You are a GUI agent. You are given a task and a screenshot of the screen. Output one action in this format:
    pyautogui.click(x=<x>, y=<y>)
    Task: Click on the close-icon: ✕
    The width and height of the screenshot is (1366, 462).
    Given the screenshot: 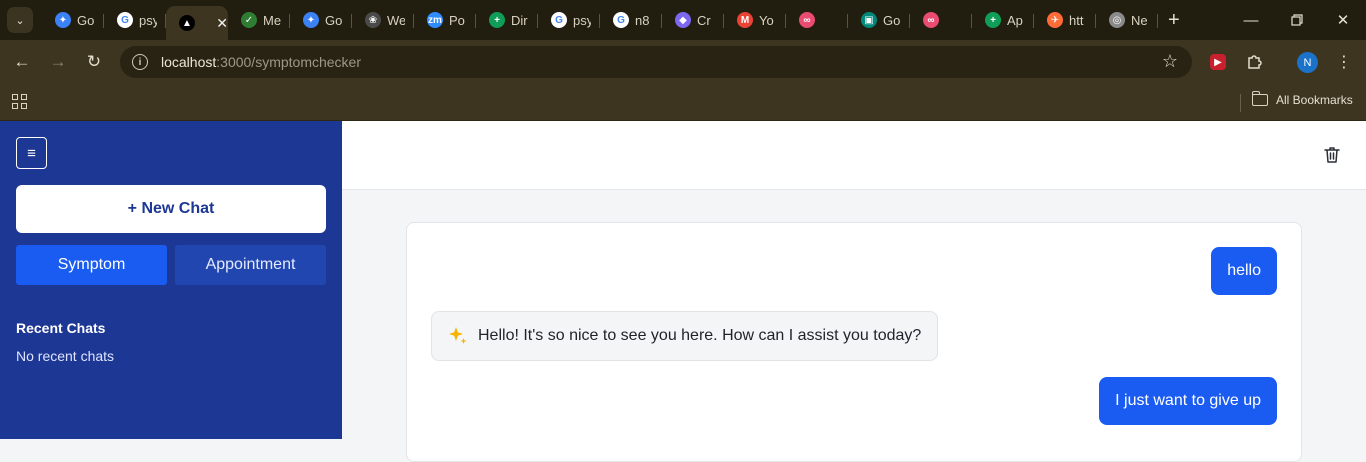 What is the action you would take?
    pyautogui.click(x=1343, y=20)
    